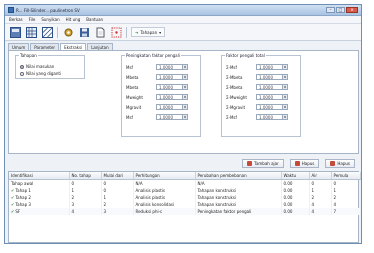 The width and height of the screenshot is (374, 253). Describe the element at coordinates (15, 32) in the screenshot. I see `calc-icon` at that location.